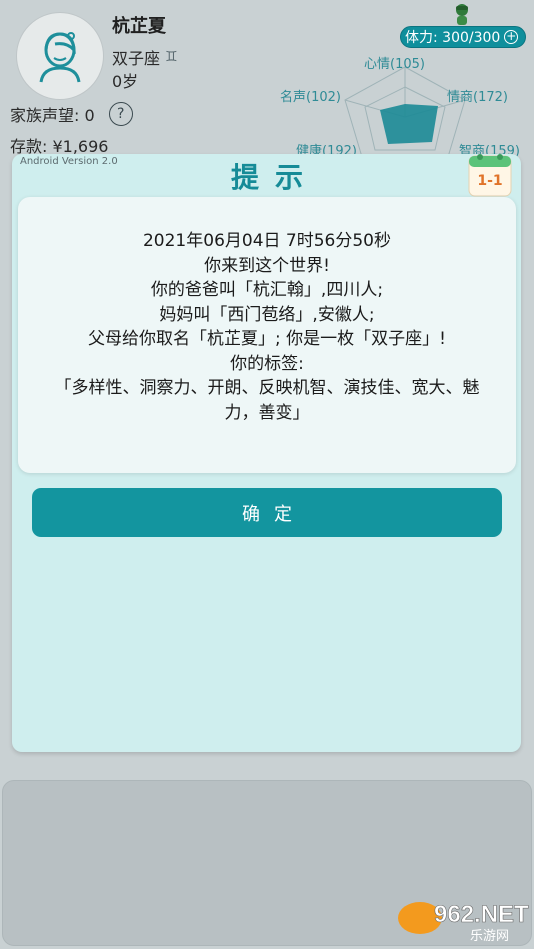 The height and width of the screenshot is (949, 534). I want to click on reputation-row: 家族声望: 0 ?, so click(71, 114).